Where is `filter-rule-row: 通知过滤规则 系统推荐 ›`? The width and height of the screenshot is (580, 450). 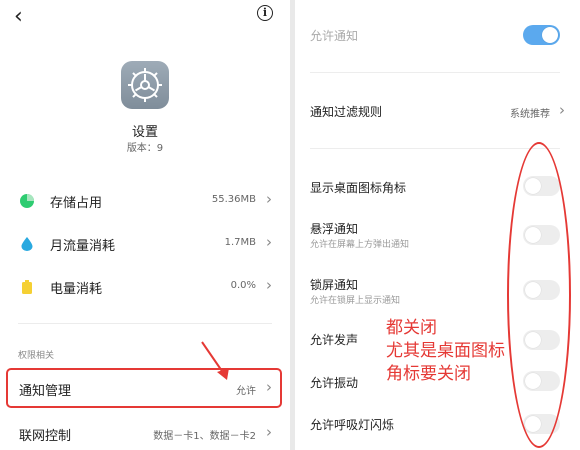
filter-rule-row: 通知过滤规则 系统推荐 › is located at coordinates (437, 112).